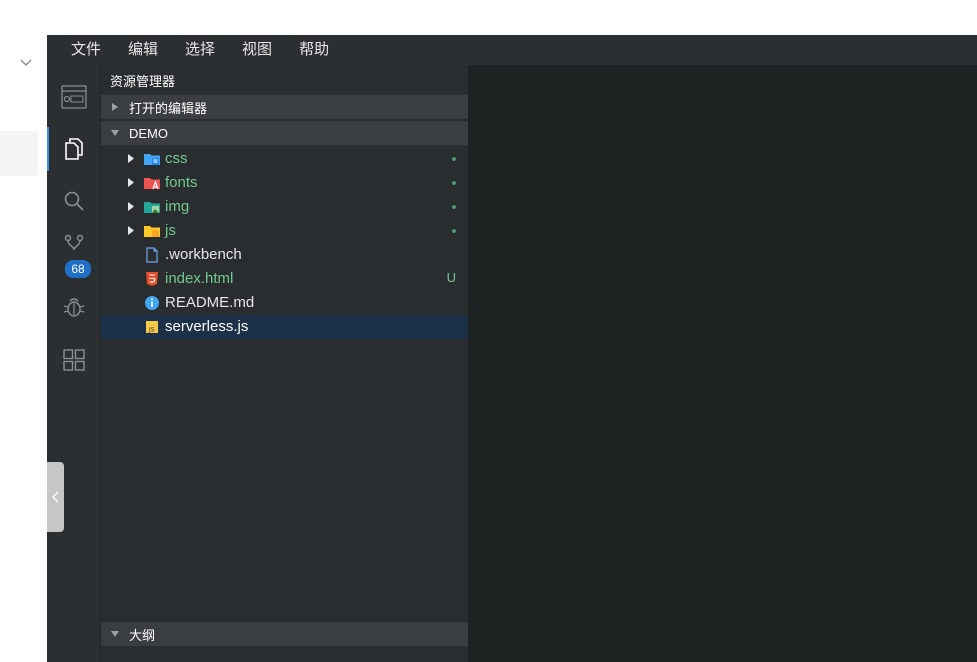  Describe the element at coordinates (152, 303) in the screenshot. I see `info-icon` at that location.